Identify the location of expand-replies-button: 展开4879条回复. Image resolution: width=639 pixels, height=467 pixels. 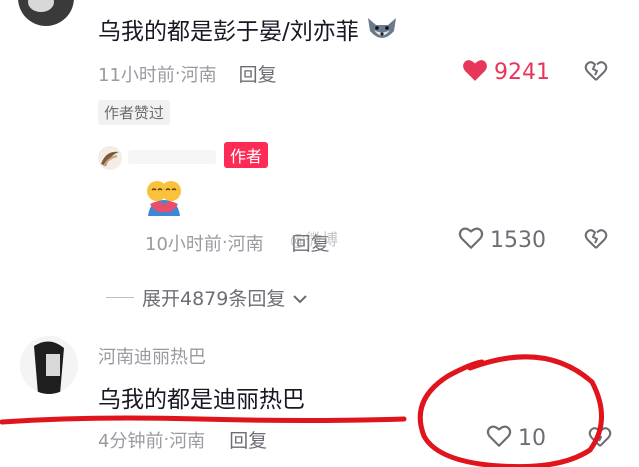
(207, 297).